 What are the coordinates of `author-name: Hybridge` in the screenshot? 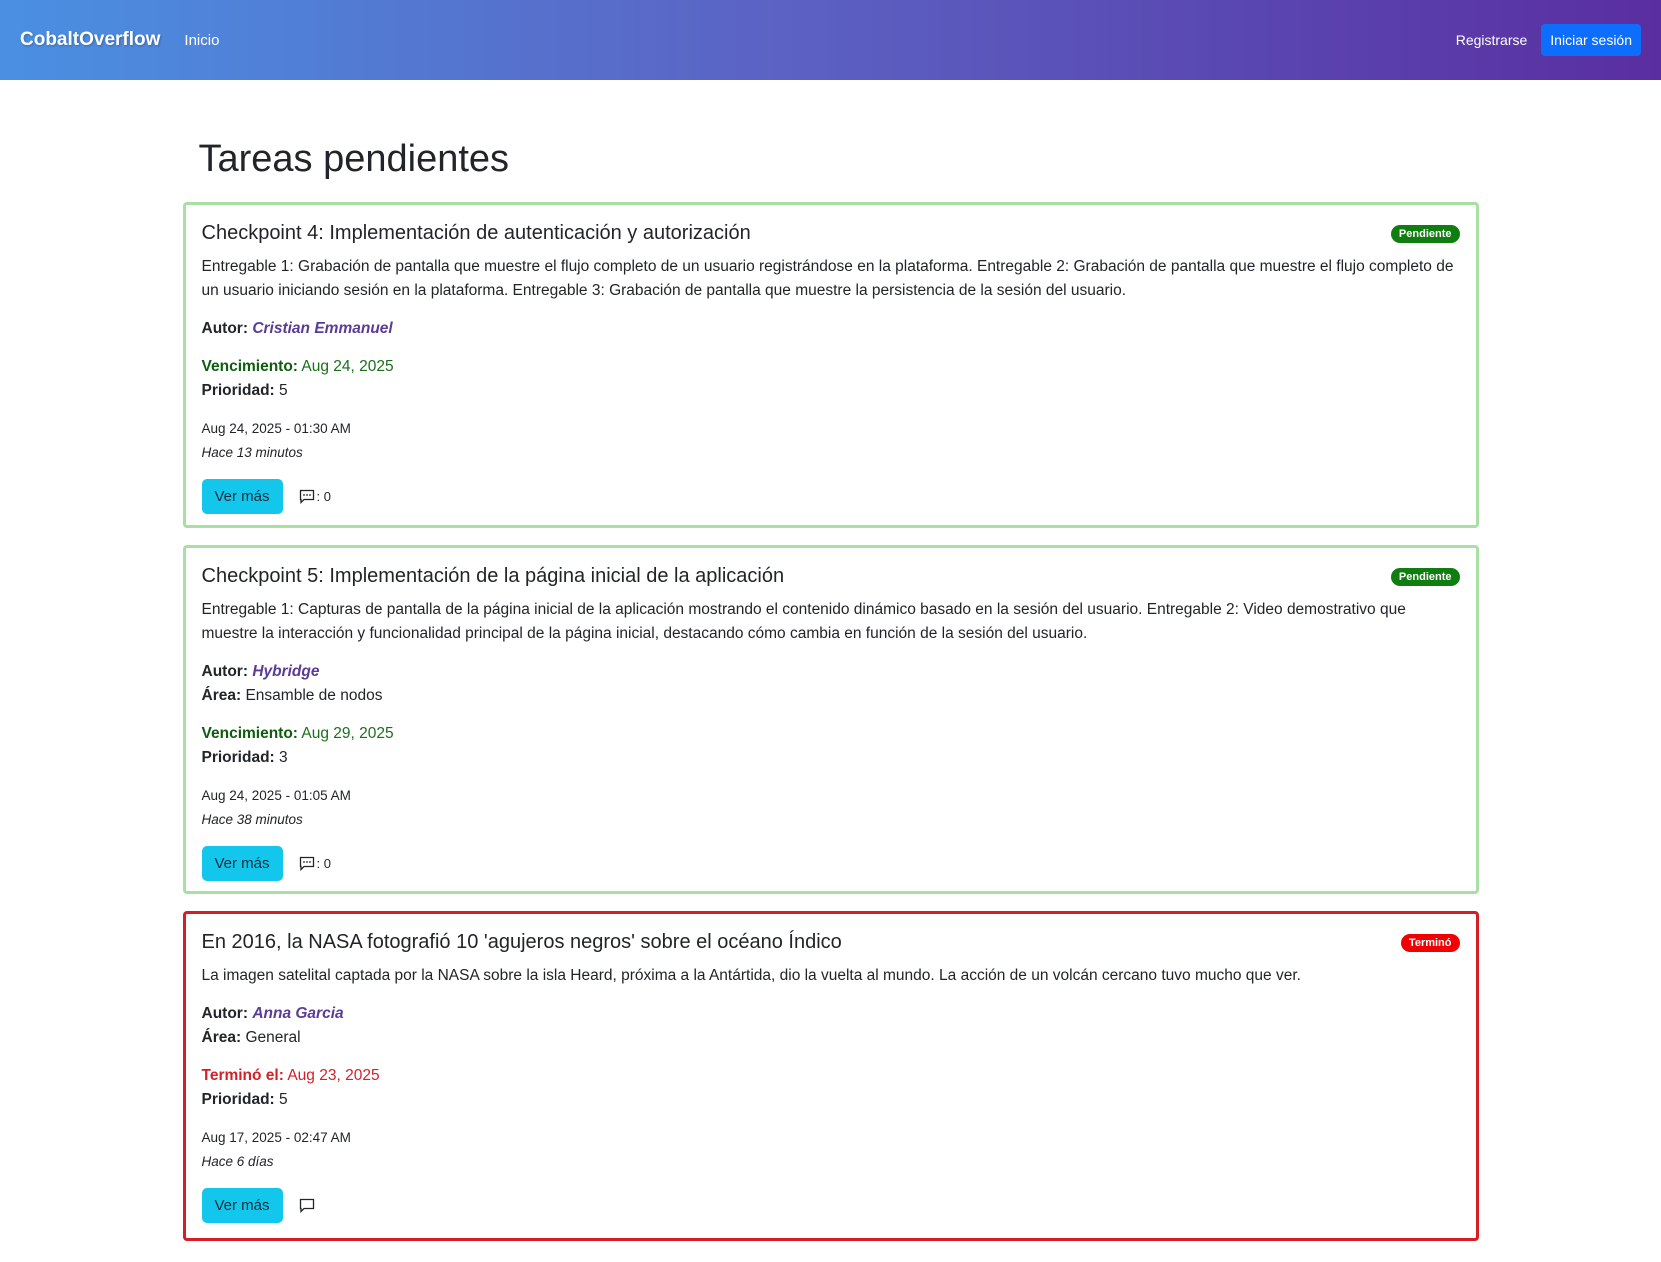 It's located at (285, 671).